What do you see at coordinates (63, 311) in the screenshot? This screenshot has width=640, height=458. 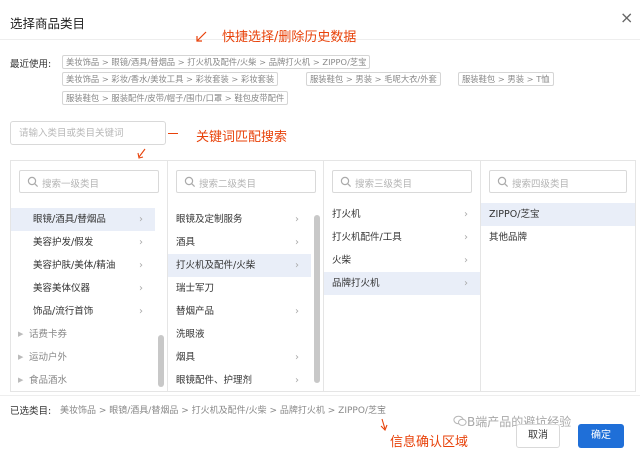 I see `category-item-label: 饰品/流行首饰` at bounding box center [63, 311].